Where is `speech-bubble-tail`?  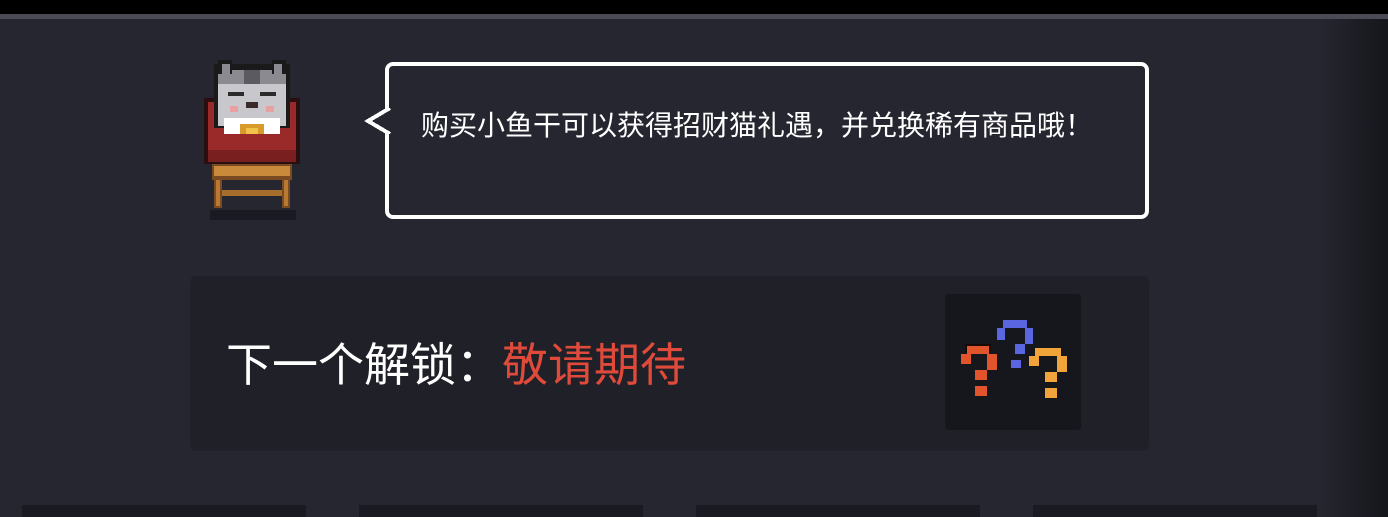 speech-bubble-tail is located at coordinates (378, 121).